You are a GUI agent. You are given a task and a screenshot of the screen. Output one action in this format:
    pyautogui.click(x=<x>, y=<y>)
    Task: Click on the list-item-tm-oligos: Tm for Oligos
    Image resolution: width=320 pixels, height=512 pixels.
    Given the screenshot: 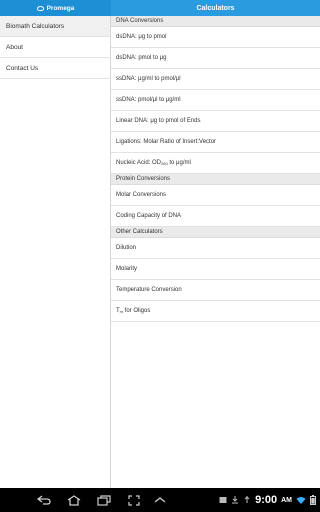 What is the action you would take?
    pyautogui.click(x=215, y=311)
    